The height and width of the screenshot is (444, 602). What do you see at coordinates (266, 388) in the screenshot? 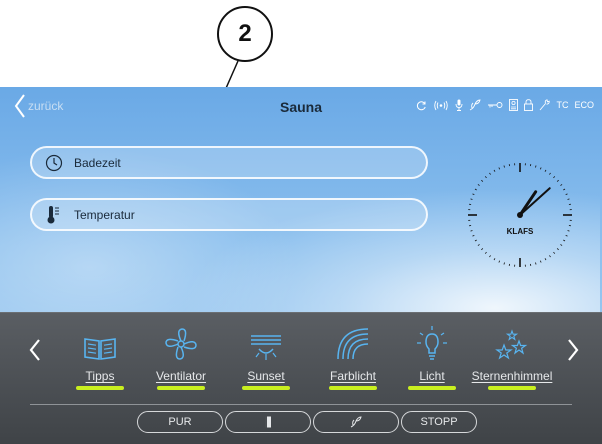
I see `function-sunset-indicator` at bounding box center [266, 388].